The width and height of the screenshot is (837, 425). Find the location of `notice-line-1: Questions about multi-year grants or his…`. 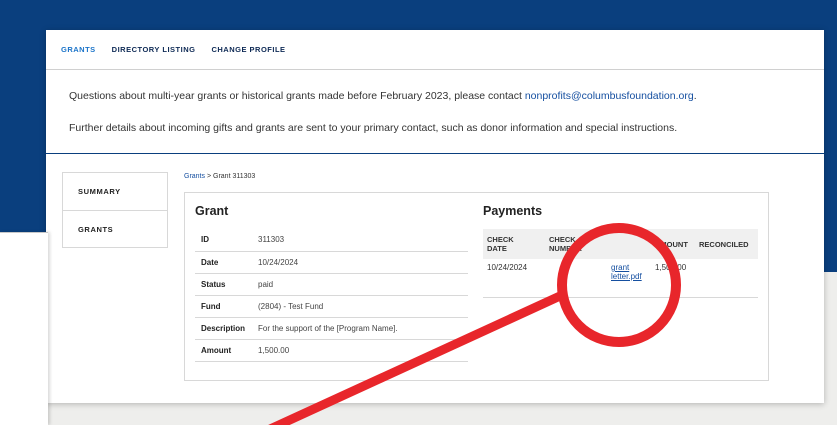

notice-line-1: Questions about multi-year grants or his… is located at coordinates (383, 96).